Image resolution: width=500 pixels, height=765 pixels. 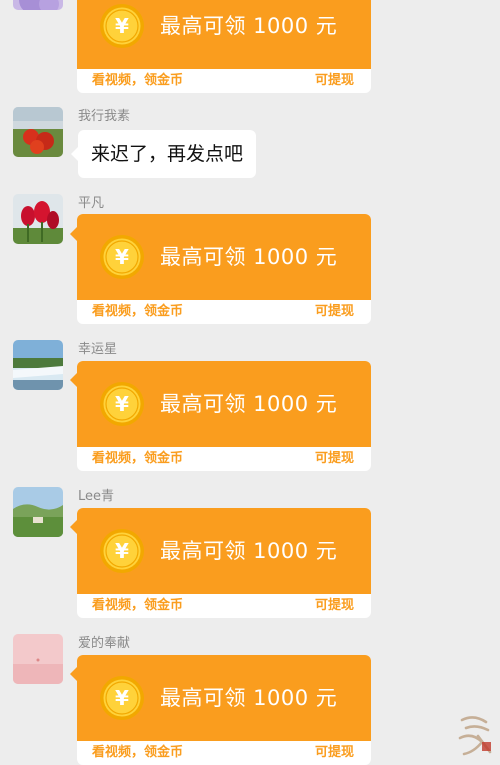 I want to click on sender-name: 爱的奉献, so click(x=104, y=643).